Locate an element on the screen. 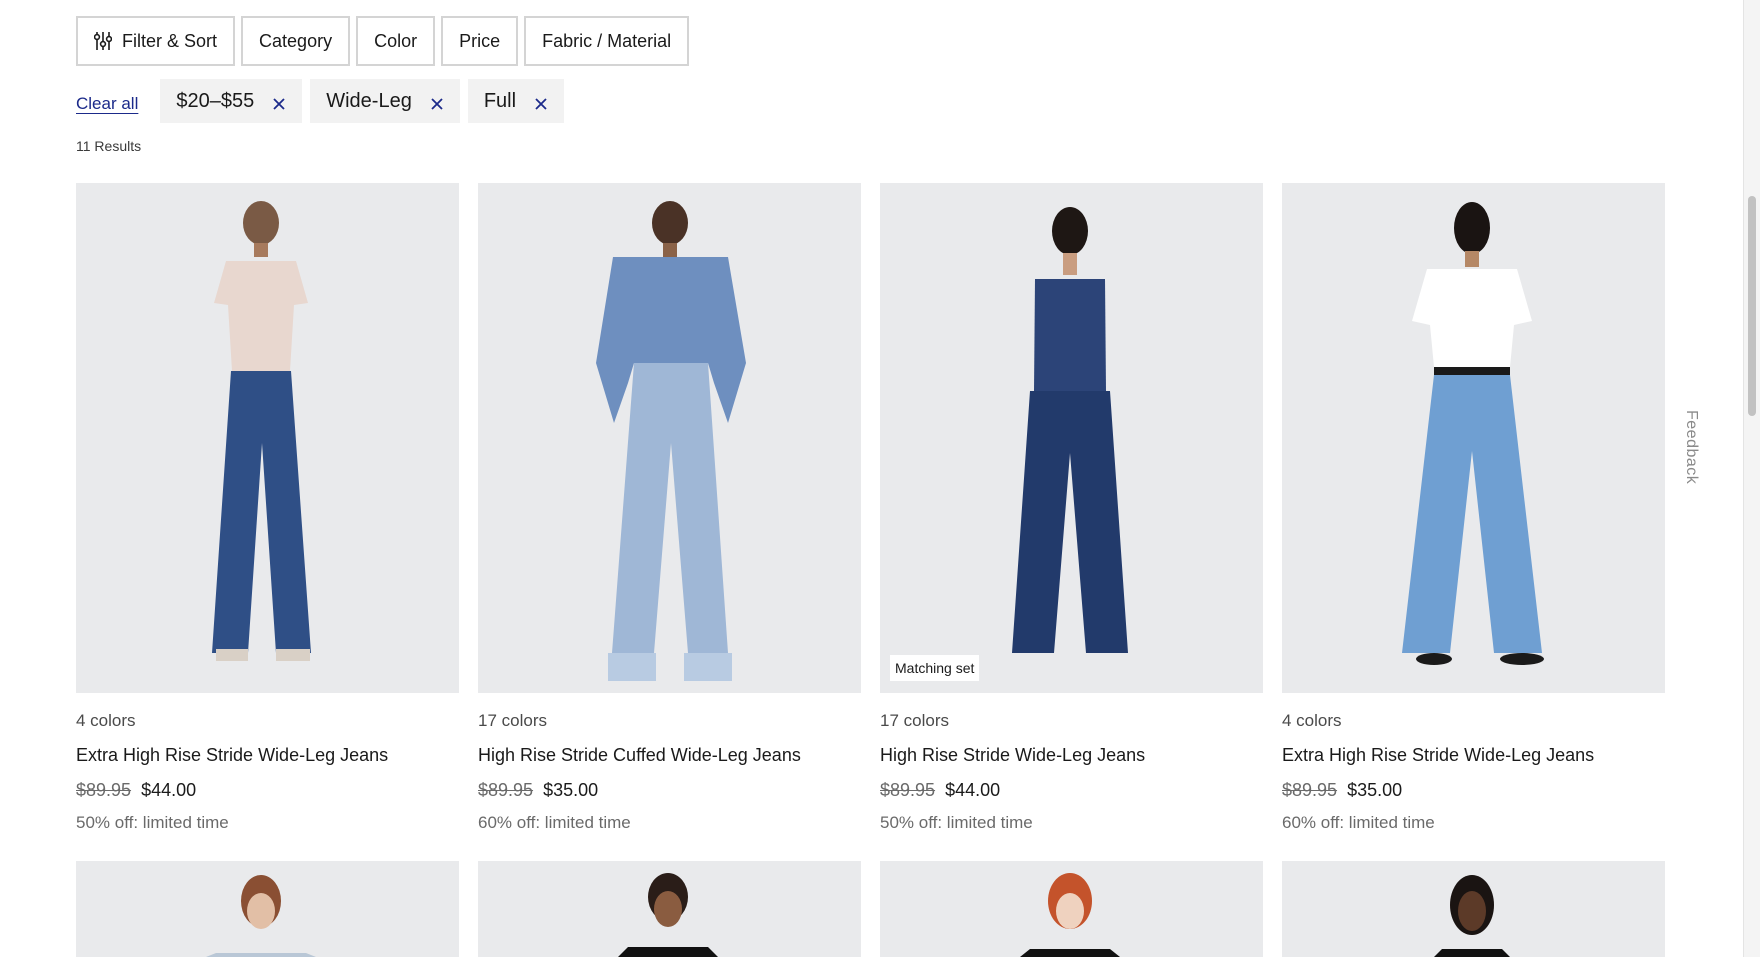 Image resolution: width=1760 pixels, height=957 pixels. fabric-filter-button: Fabric / Material is located at coordinates (607, 41).